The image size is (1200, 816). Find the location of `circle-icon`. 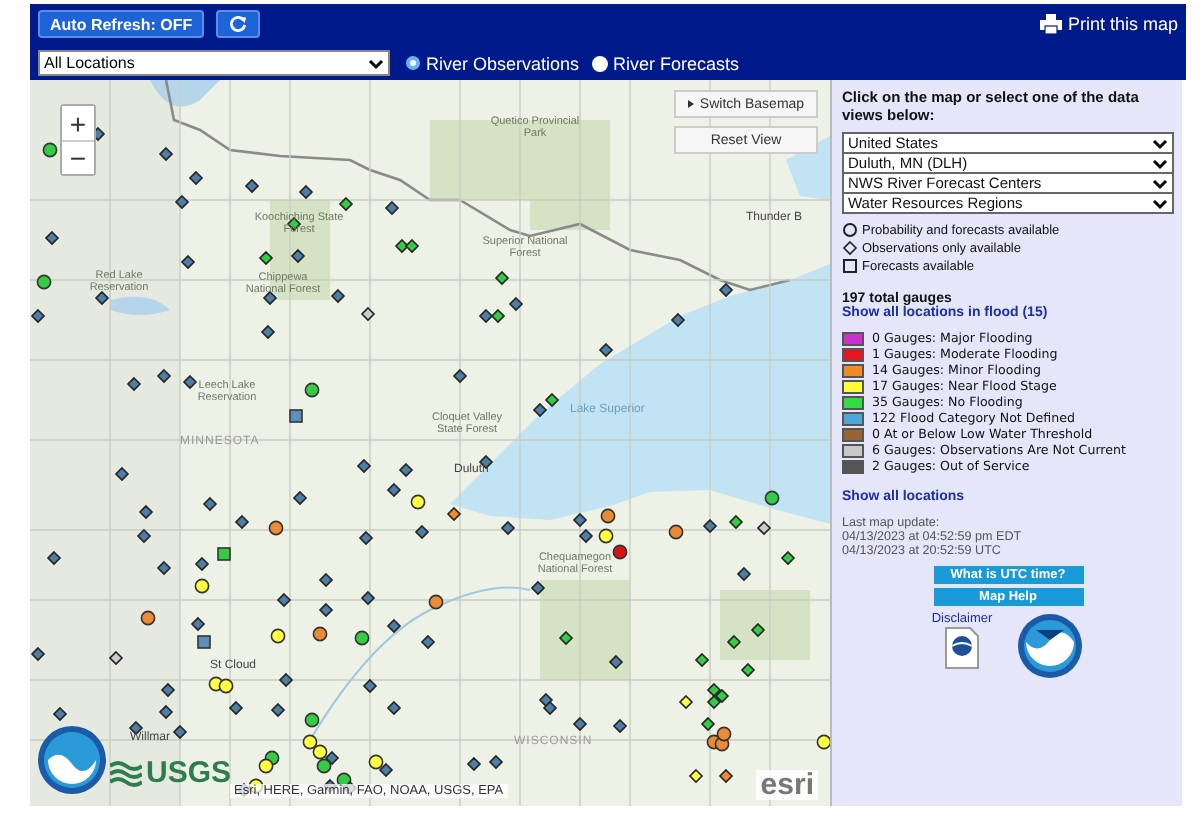

circle-icon is located at coordinates (850, 230).